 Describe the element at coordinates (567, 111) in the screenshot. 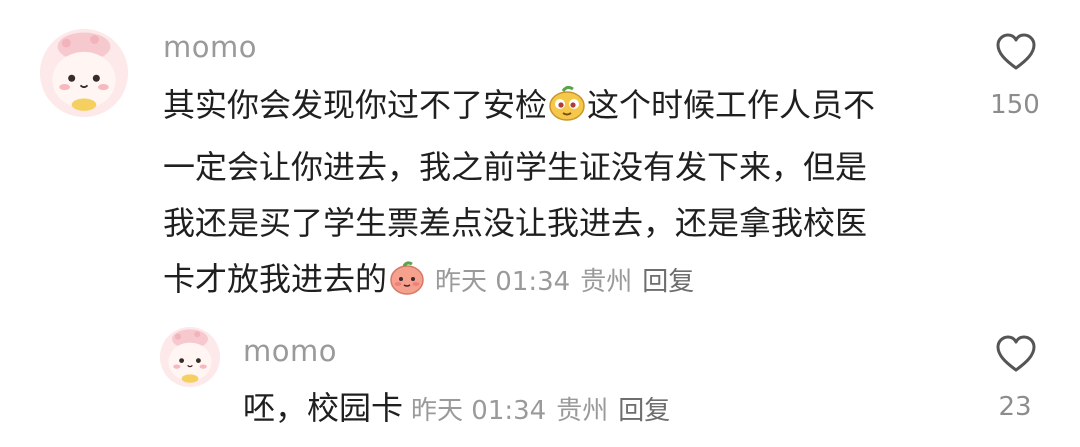

I see `yellow-face-emoji-icon` at that location.